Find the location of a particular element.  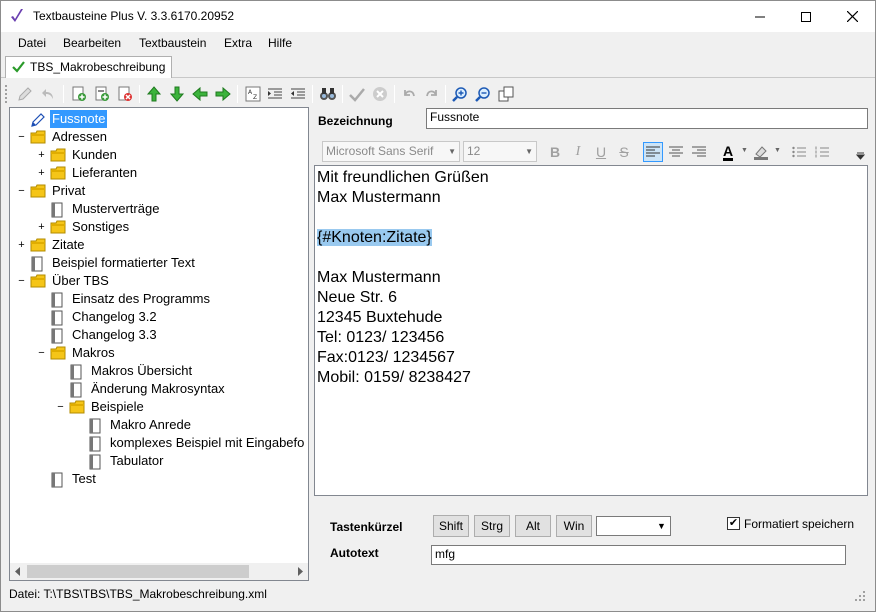

sort-button: AZ is located at coordinates (253, 94).